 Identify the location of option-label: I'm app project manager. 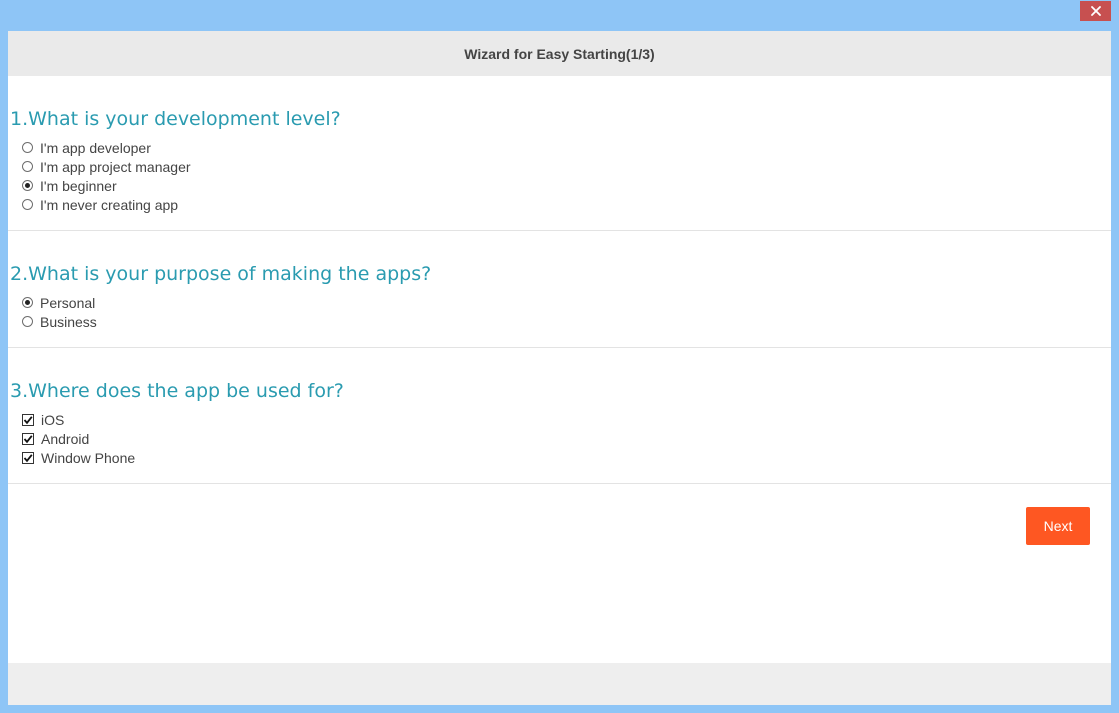
(115, 166).